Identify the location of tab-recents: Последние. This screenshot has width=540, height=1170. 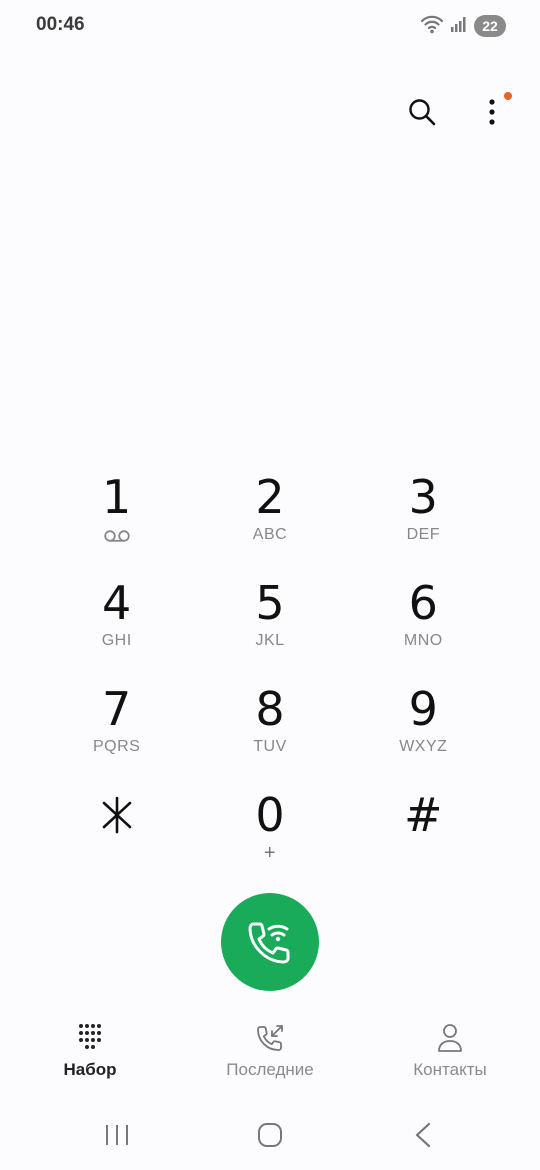
(270, 1055).